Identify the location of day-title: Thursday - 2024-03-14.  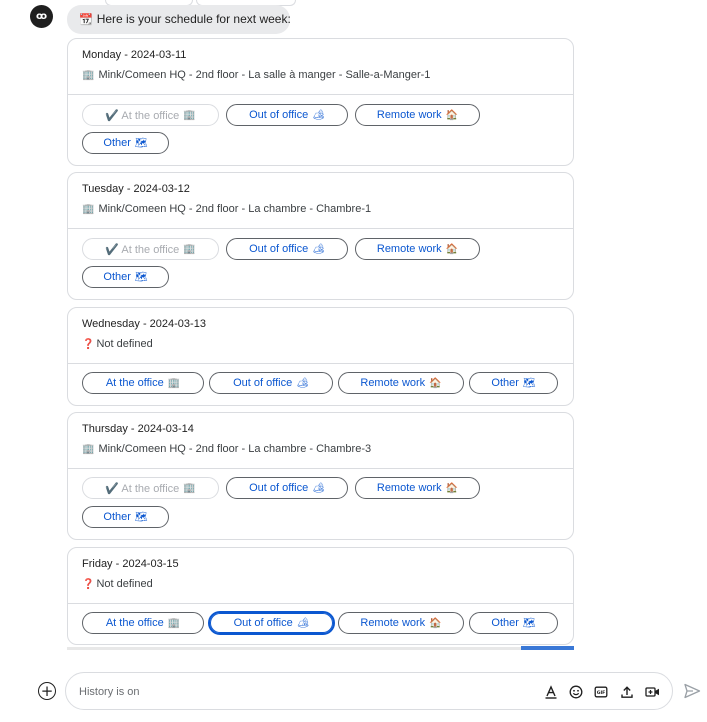
(138, 429).